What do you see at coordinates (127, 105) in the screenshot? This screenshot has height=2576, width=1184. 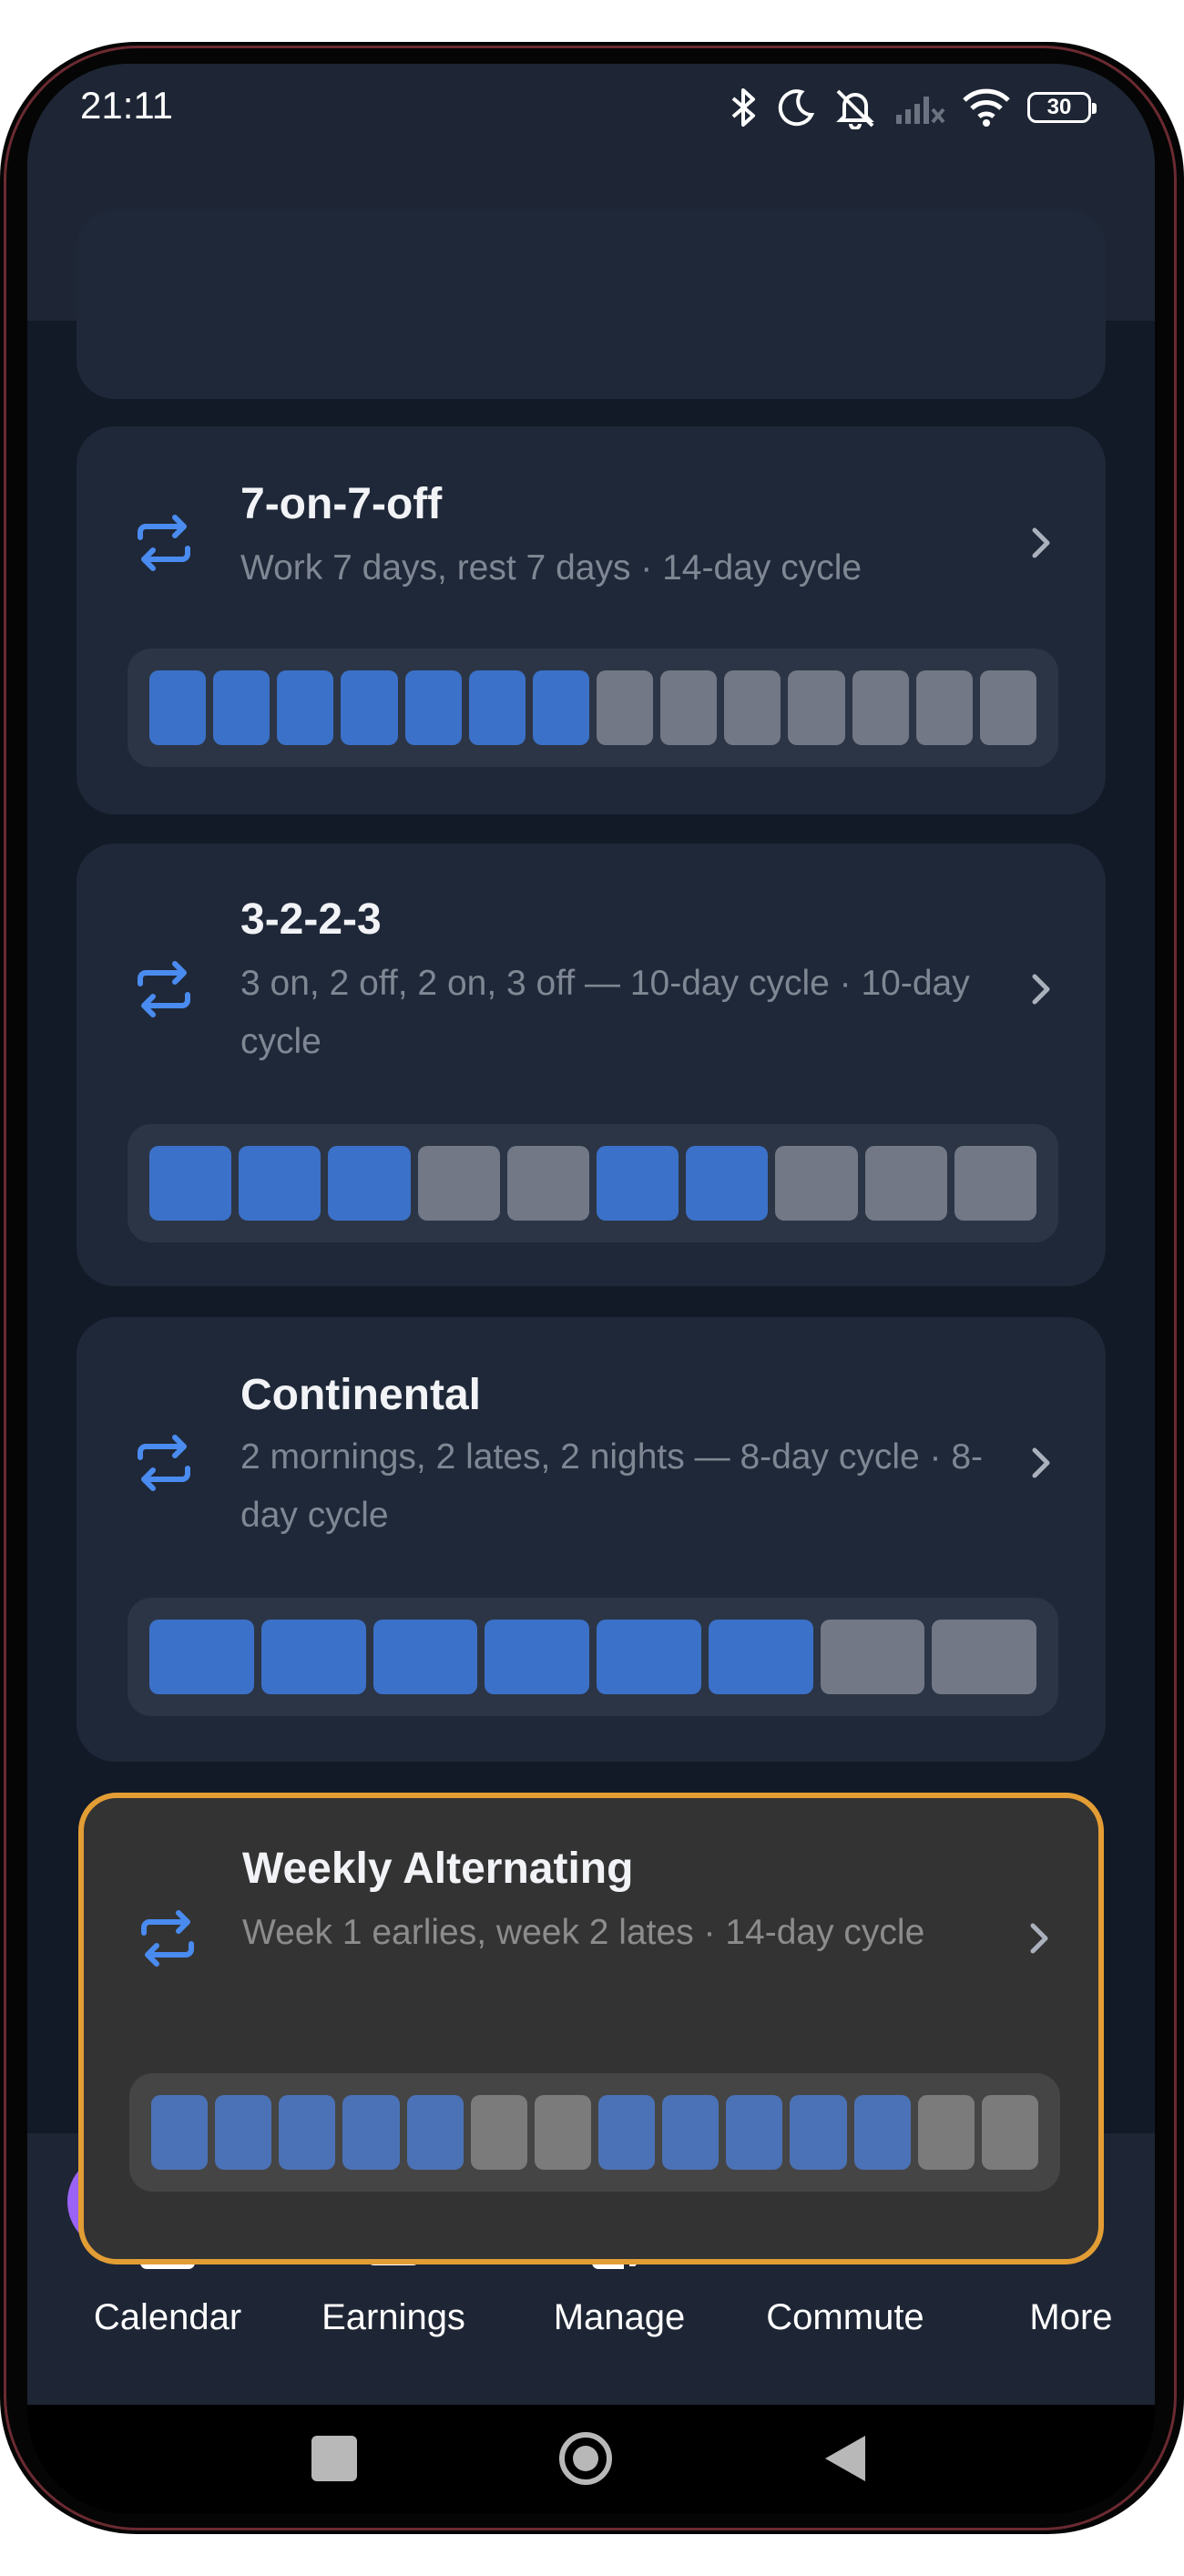 I see `status-time: 21:11` at bounding box center [127, 105].